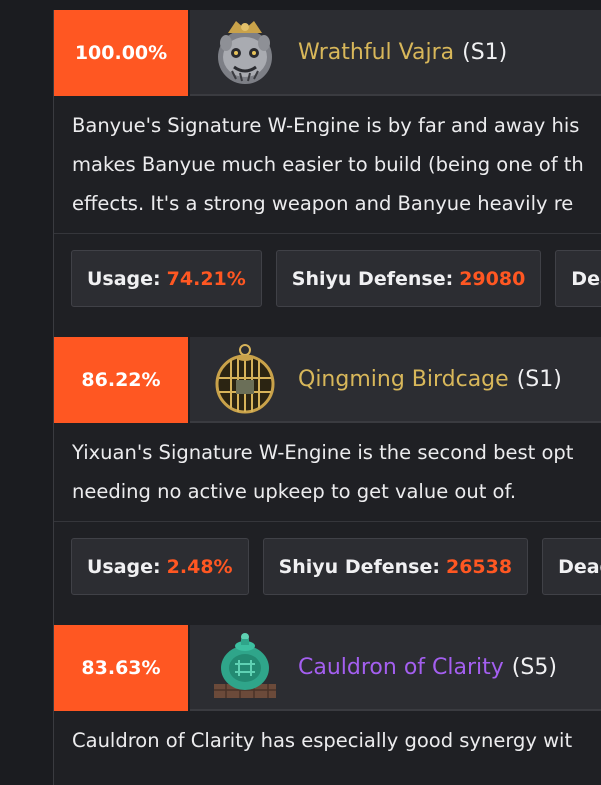  Describe the element at coordinates (376, 52) in the screenshot. I see `engine-name: Wrathful Vajra` at that location.